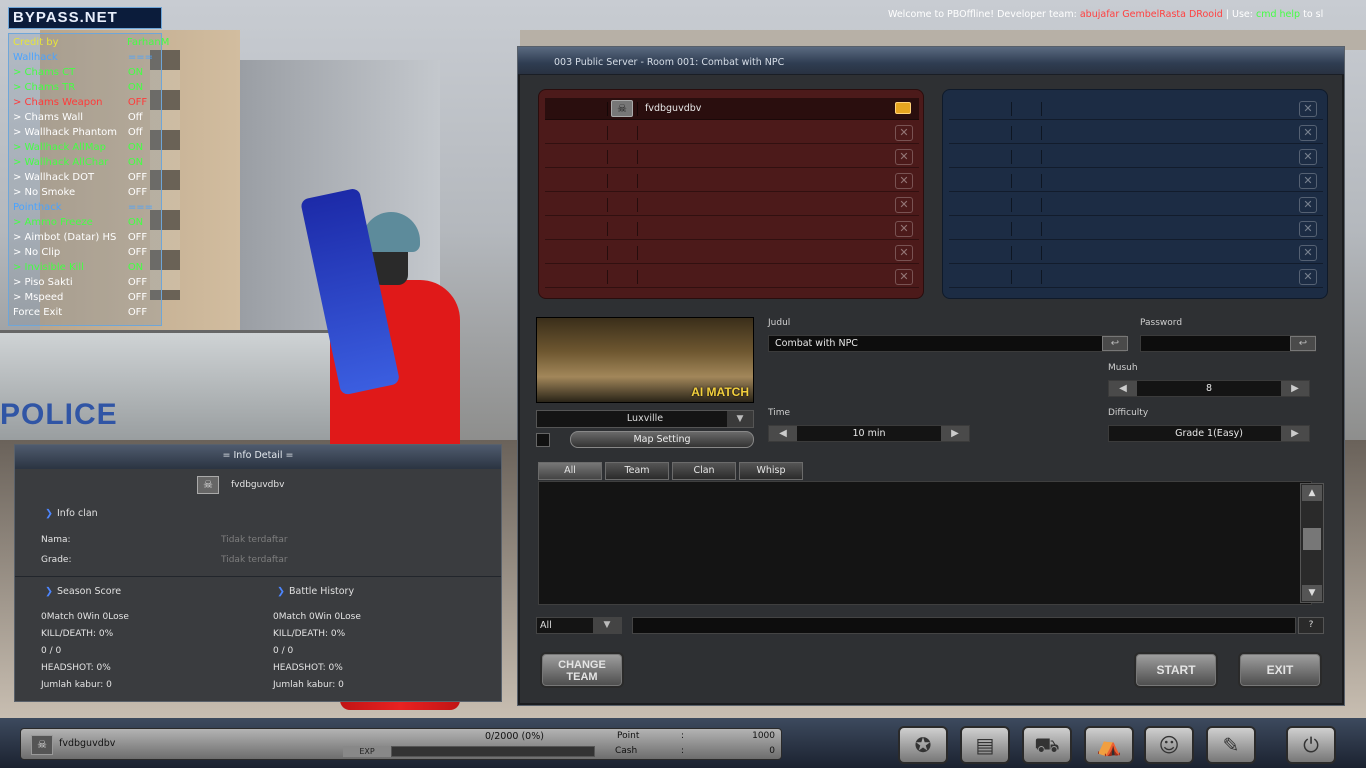 The height and width of the screenshot is (768, 1366). Describe the element at coordinates (1312, 539) in the screenshot. I see `scroll-thumb` at that location.